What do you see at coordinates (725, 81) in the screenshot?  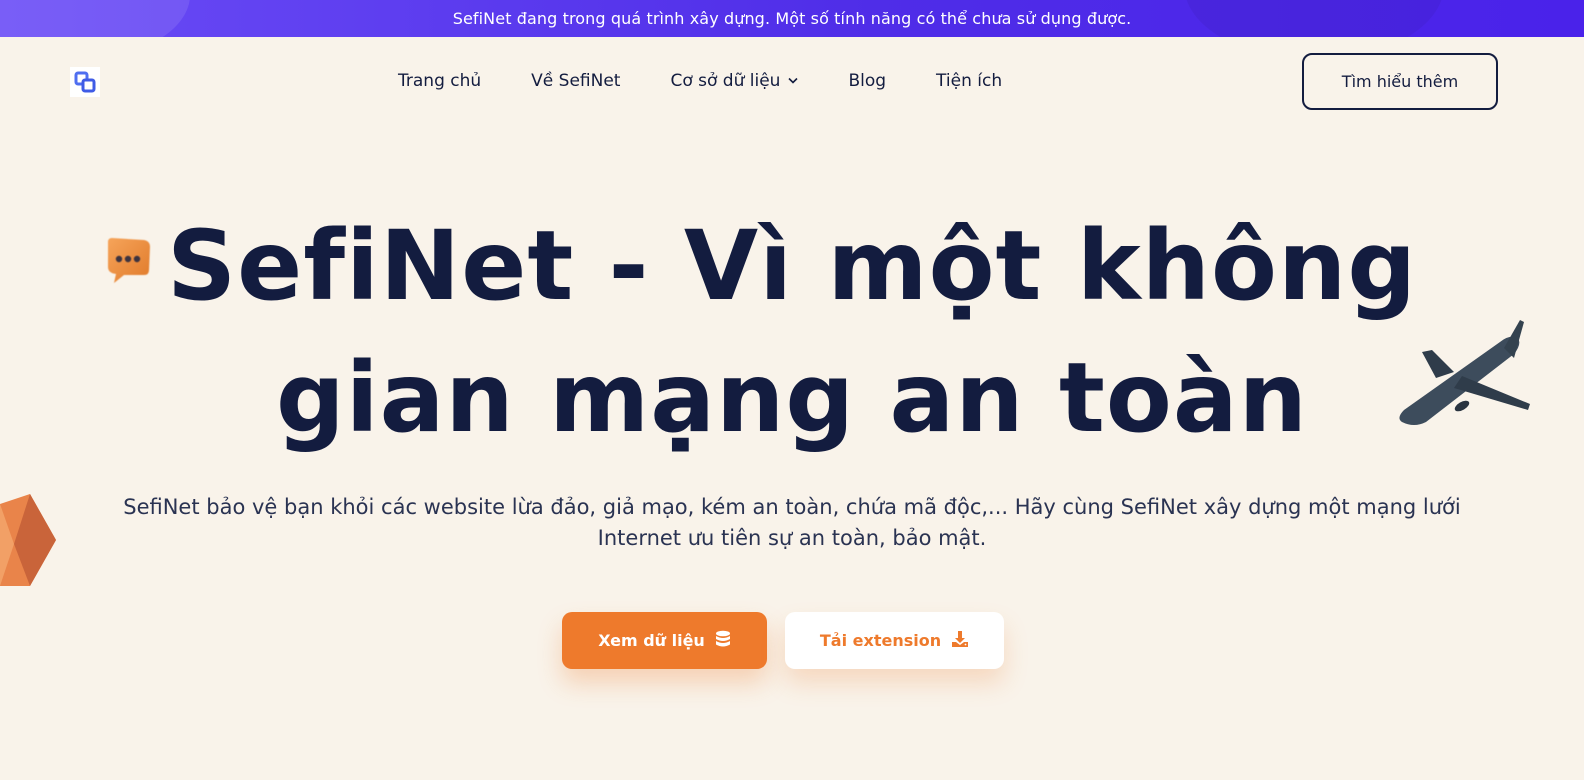 I see `nav-item-label: Cơ sở dữ liệu` at bounding box center [725, 81].